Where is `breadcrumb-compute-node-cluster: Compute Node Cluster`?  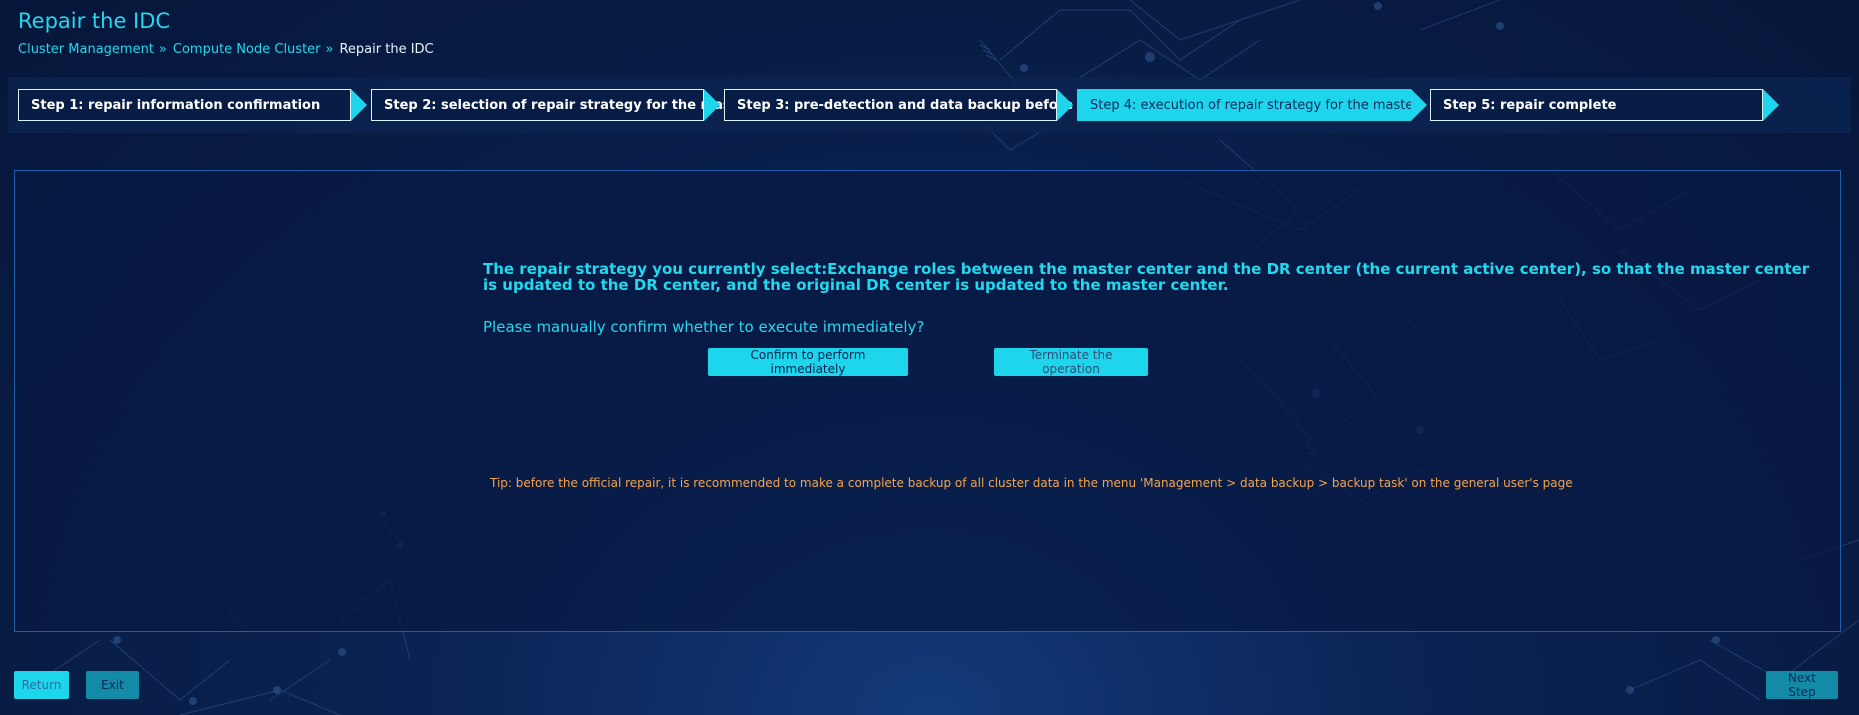
breadcrumb-compute-node-cluster: Compute Node Cluster is located at coordinates (247, 49).